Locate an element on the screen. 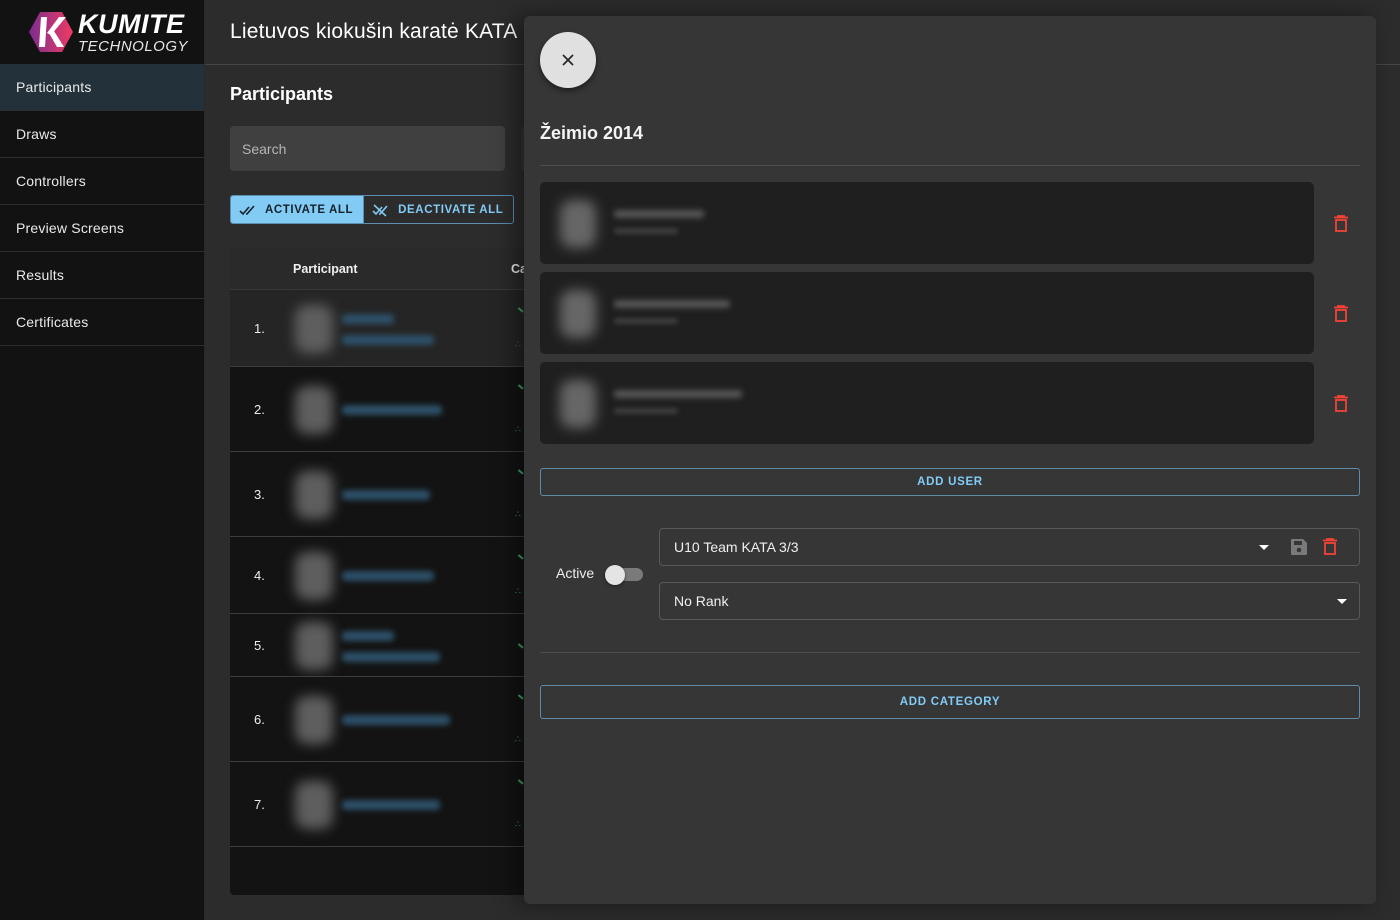 The image size is (1400, 920). page-title: Lietuvos kiokušin karatė KATA is located at coordinates (374, 31).